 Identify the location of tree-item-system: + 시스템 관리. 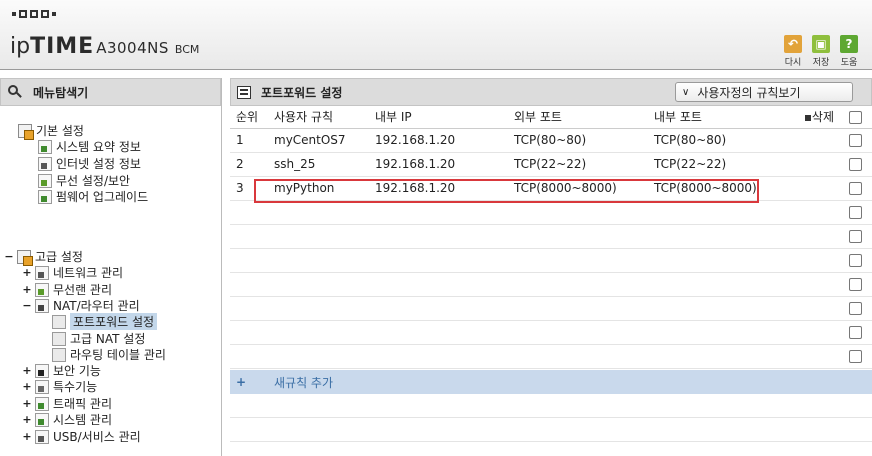
(67, 419).